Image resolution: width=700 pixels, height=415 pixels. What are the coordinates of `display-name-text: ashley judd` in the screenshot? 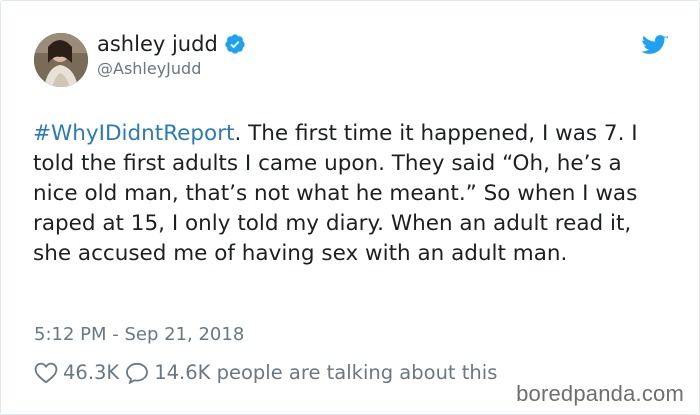 It's located at (157, 44).